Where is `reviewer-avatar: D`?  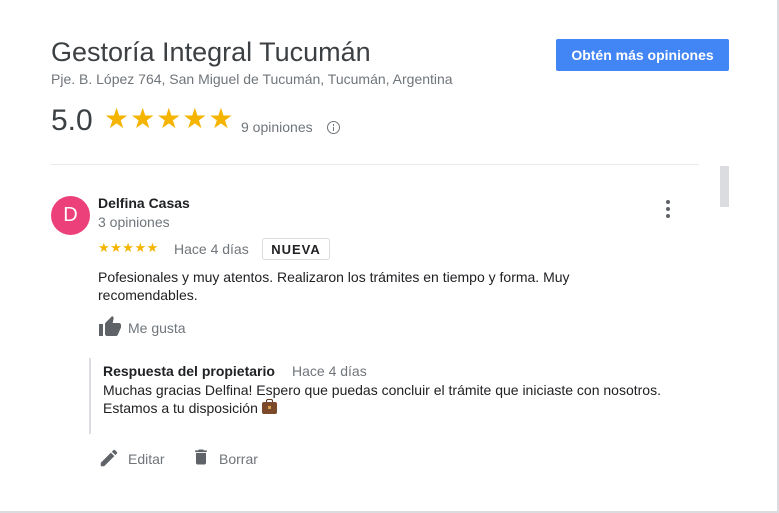 reviewer-avatar: D is located at coordinates (70, 215).